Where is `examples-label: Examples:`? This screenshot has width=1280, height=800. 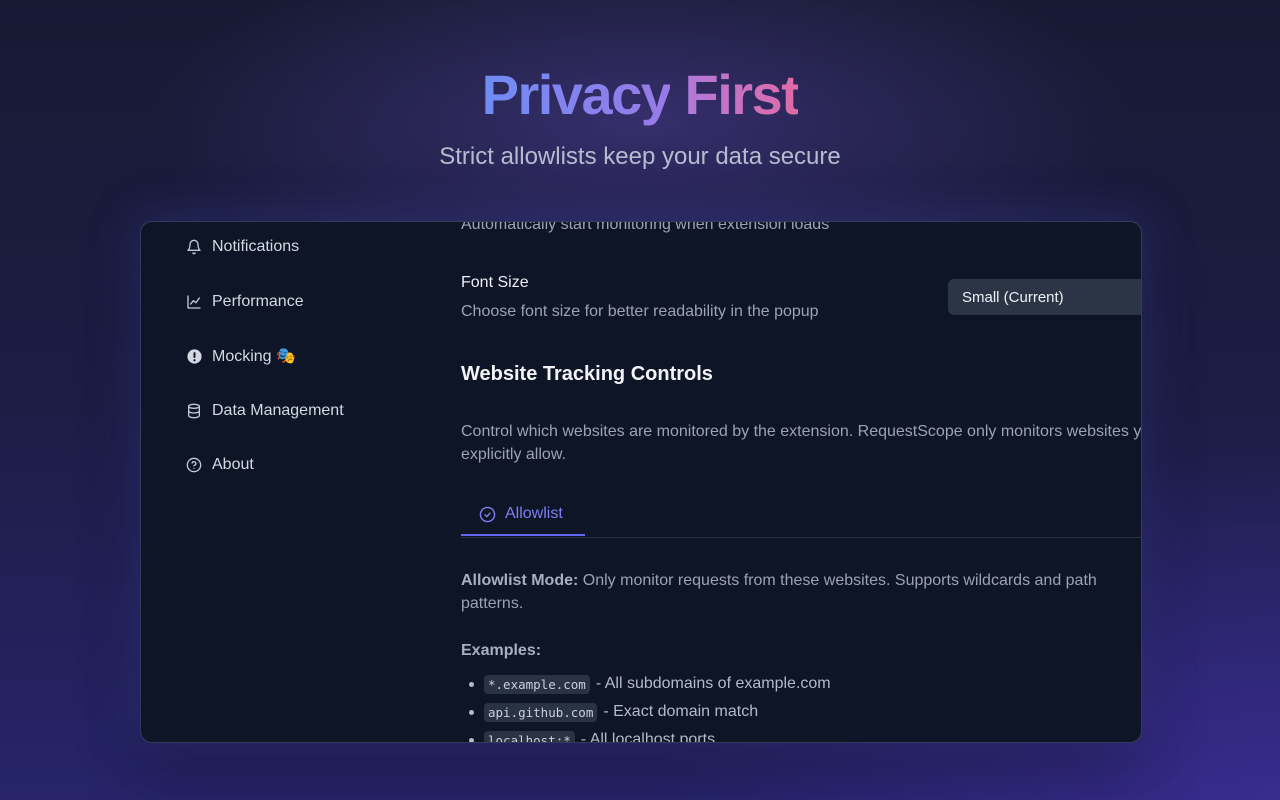
examples-label: Examples: is located at coordinates (501, 650).